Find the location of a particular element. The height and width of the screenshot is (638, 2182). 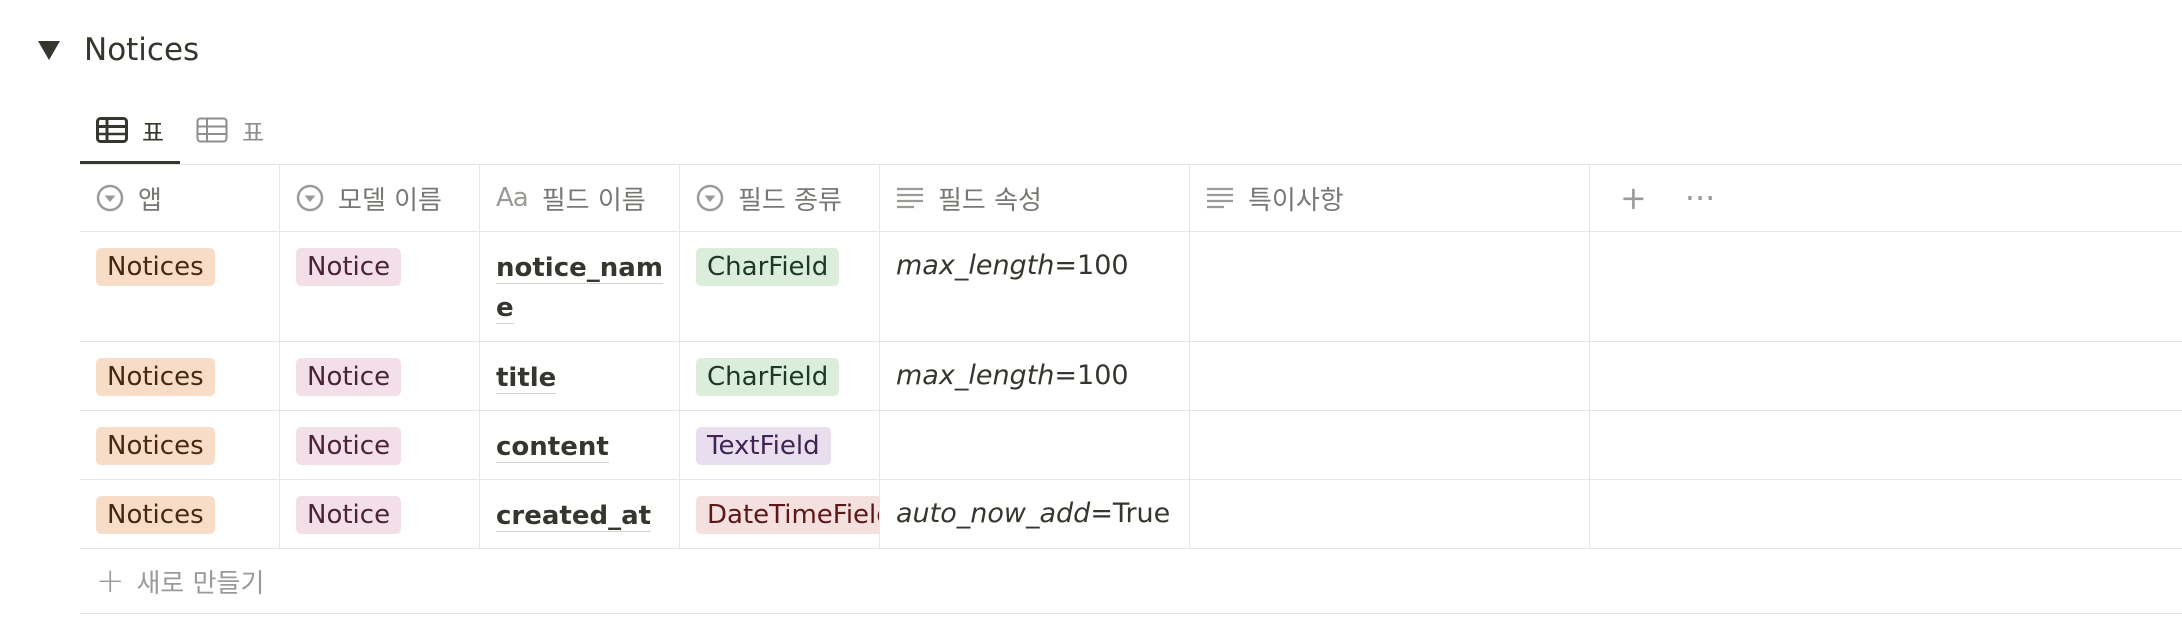

cell-field-name: notice_name is located at coordinates (580, 286).